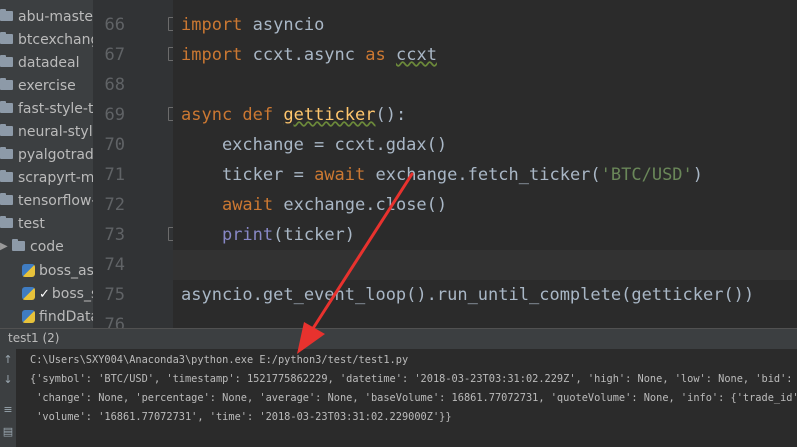 Image resolution: width=797 pixels, height=447 pixels. What do you see at coordinates (329, 115) in the screenshot?
I see `function-name: getticker` at bounding box center [329, 115].